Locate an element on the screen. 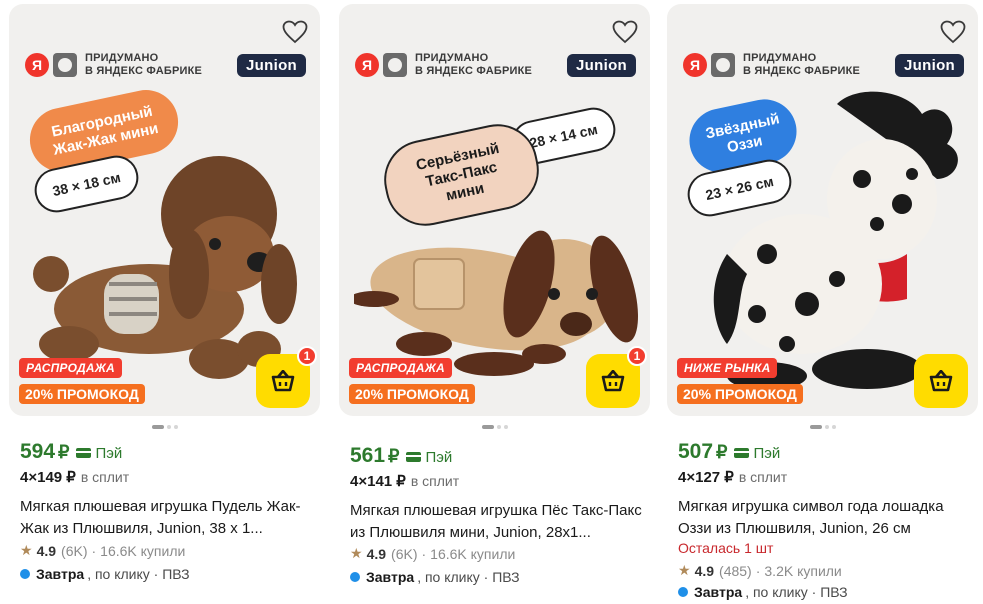  split-amount: 4×149 ₽ is located at coordinates (48, 477).